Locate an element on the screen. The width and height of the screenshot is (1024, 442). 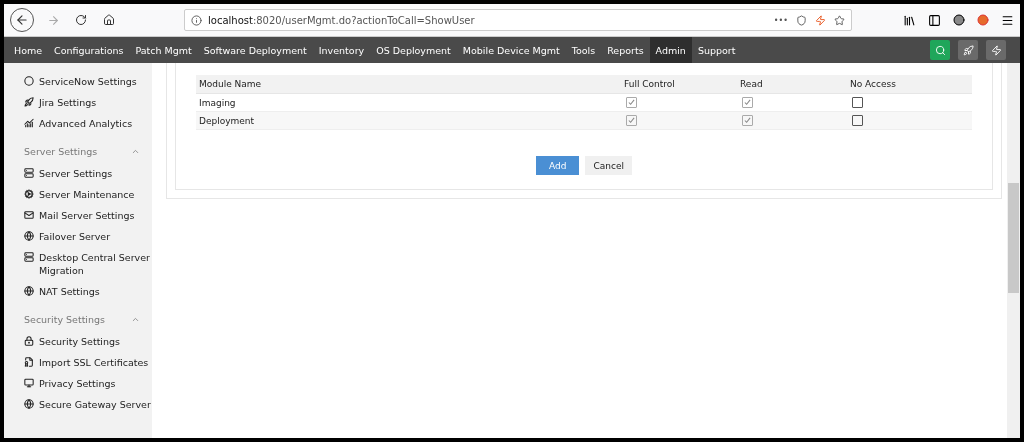
star-icon is located at coordinates (839, 20).